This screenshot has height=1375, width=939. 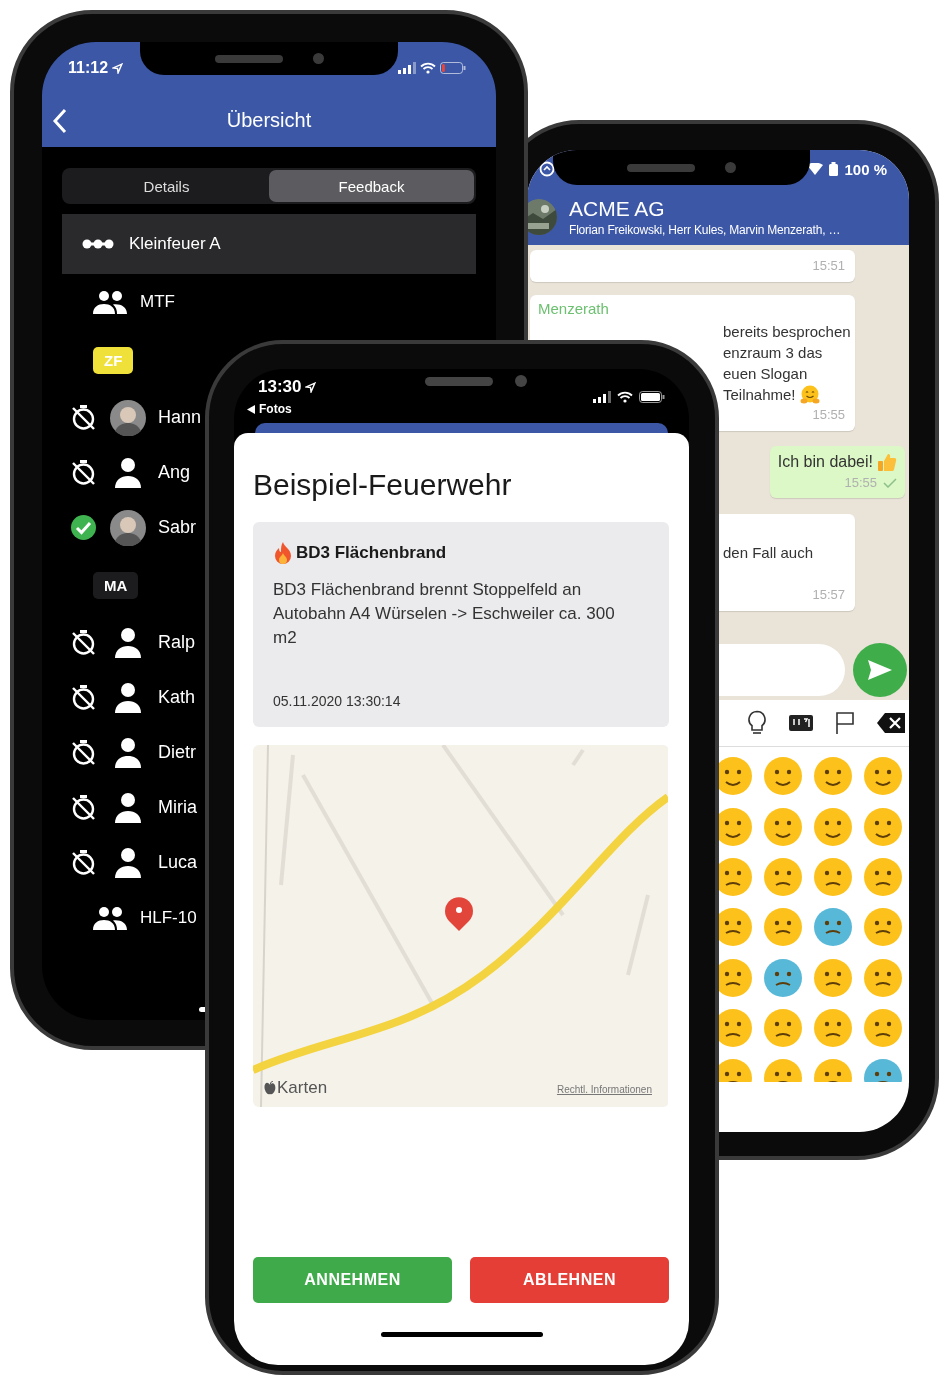 What do you see at coordinates (168, 918) in the screenshot?
I see `unit-name: HLF-10` at bounding box center [168, 918].